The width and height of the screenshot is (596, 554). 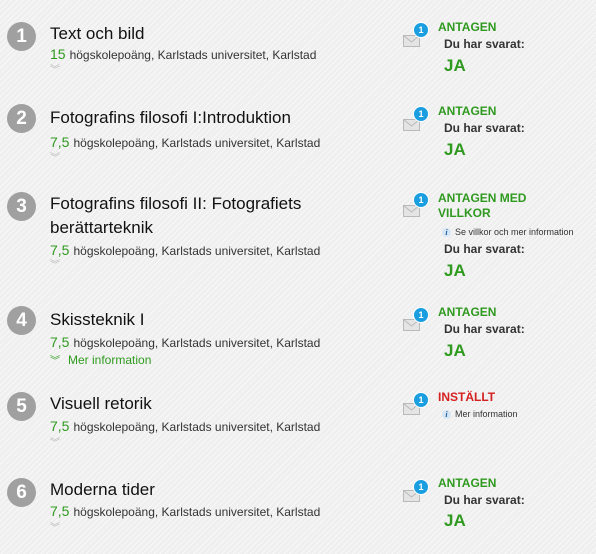 I want to click on course-number: 3, so click(x=21, y=206).